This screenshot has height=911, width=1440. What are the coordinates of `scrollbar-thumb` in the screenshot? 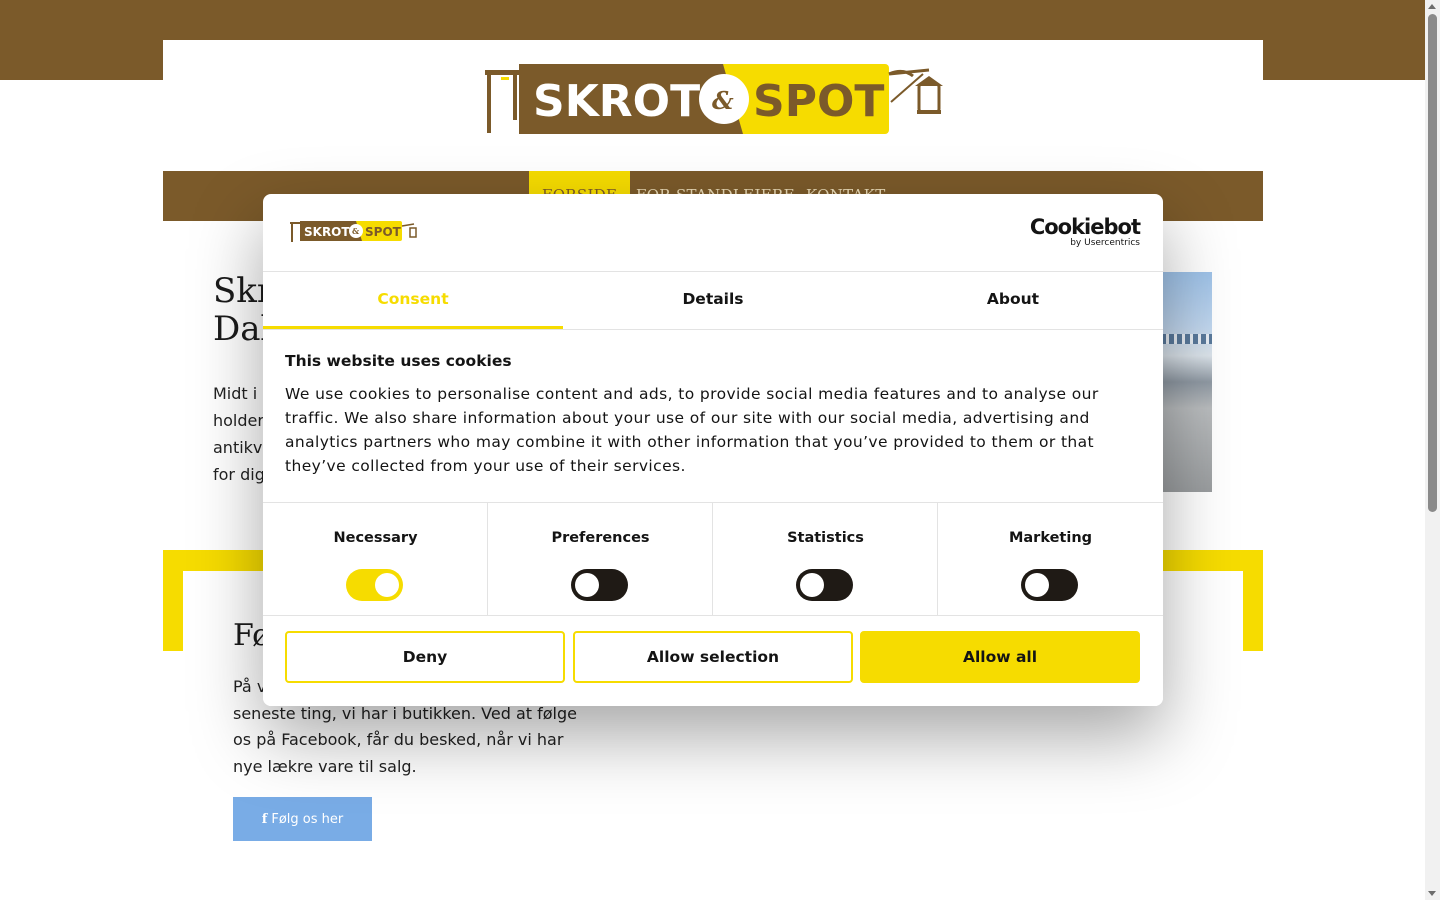 It's located at (1432, 263).